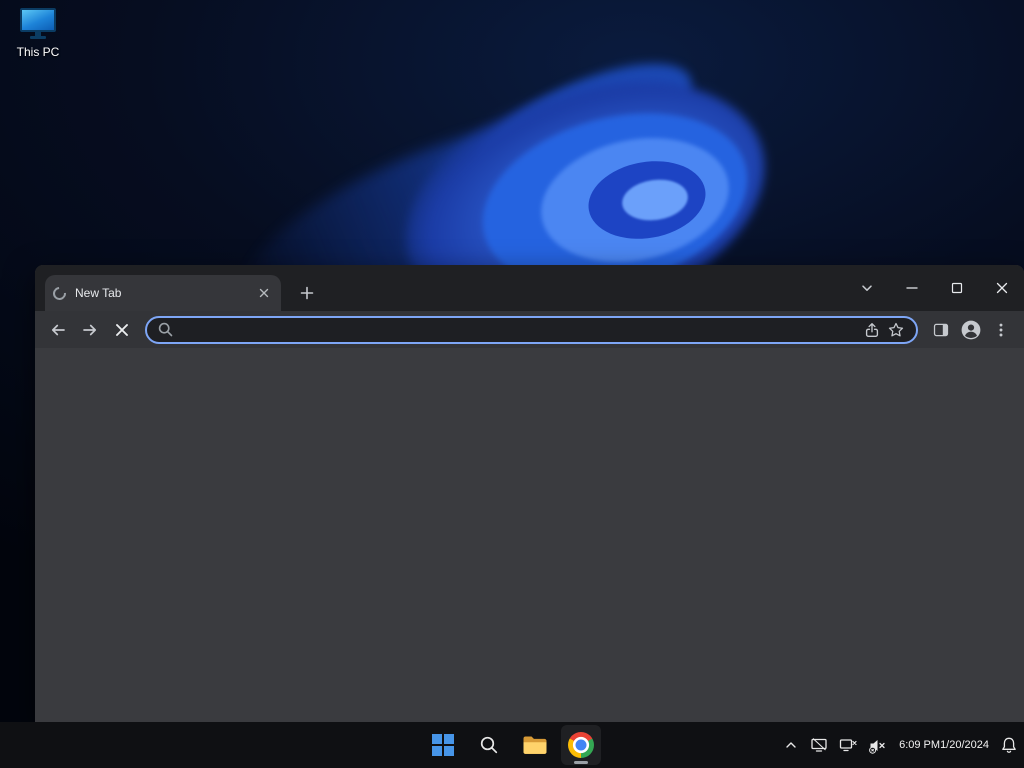 The height and width of the screenshot is (768, 1024). I want to click on taskbar-center-icons, so click(512, 745).